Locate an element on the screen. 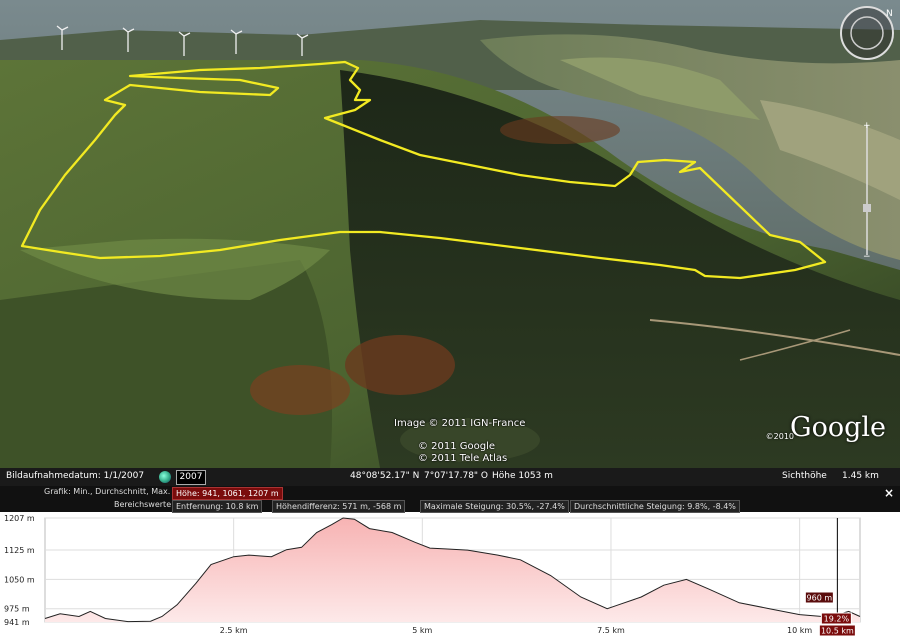  cursor-elevation-label: 960 m is located at coordinates (820, 598).